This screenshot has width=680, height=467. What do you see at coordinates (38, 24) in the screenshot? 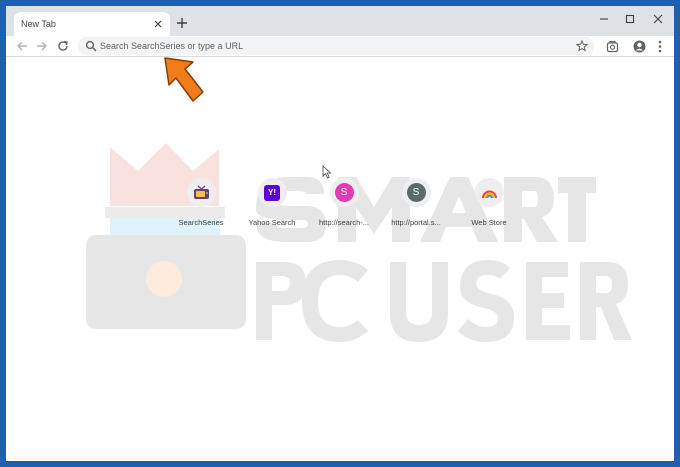
I see `tab-title: New Tab` at bounding box center [38, 24].